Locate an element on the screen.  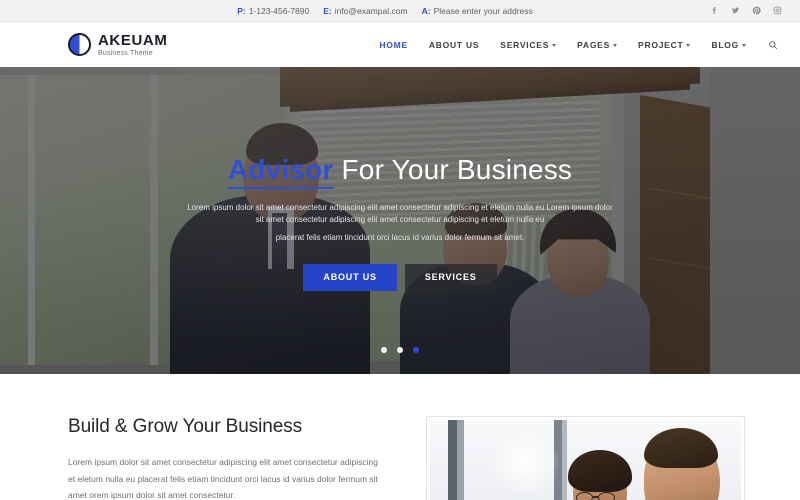
nav-item-pages: PAGES is located at coordinates (597, 44).